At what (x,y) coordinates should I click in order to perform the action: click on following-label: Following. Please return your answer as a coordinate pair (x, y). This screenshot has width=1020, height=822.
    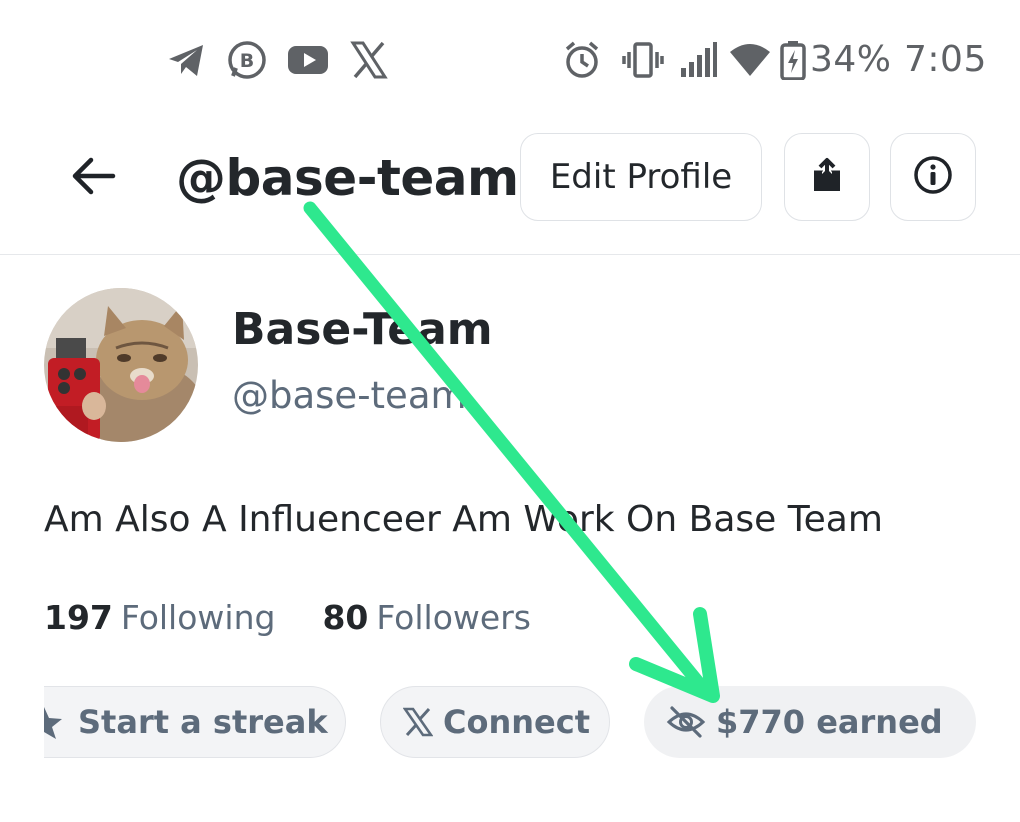
    Looking at the image, I should click on (198, 617).